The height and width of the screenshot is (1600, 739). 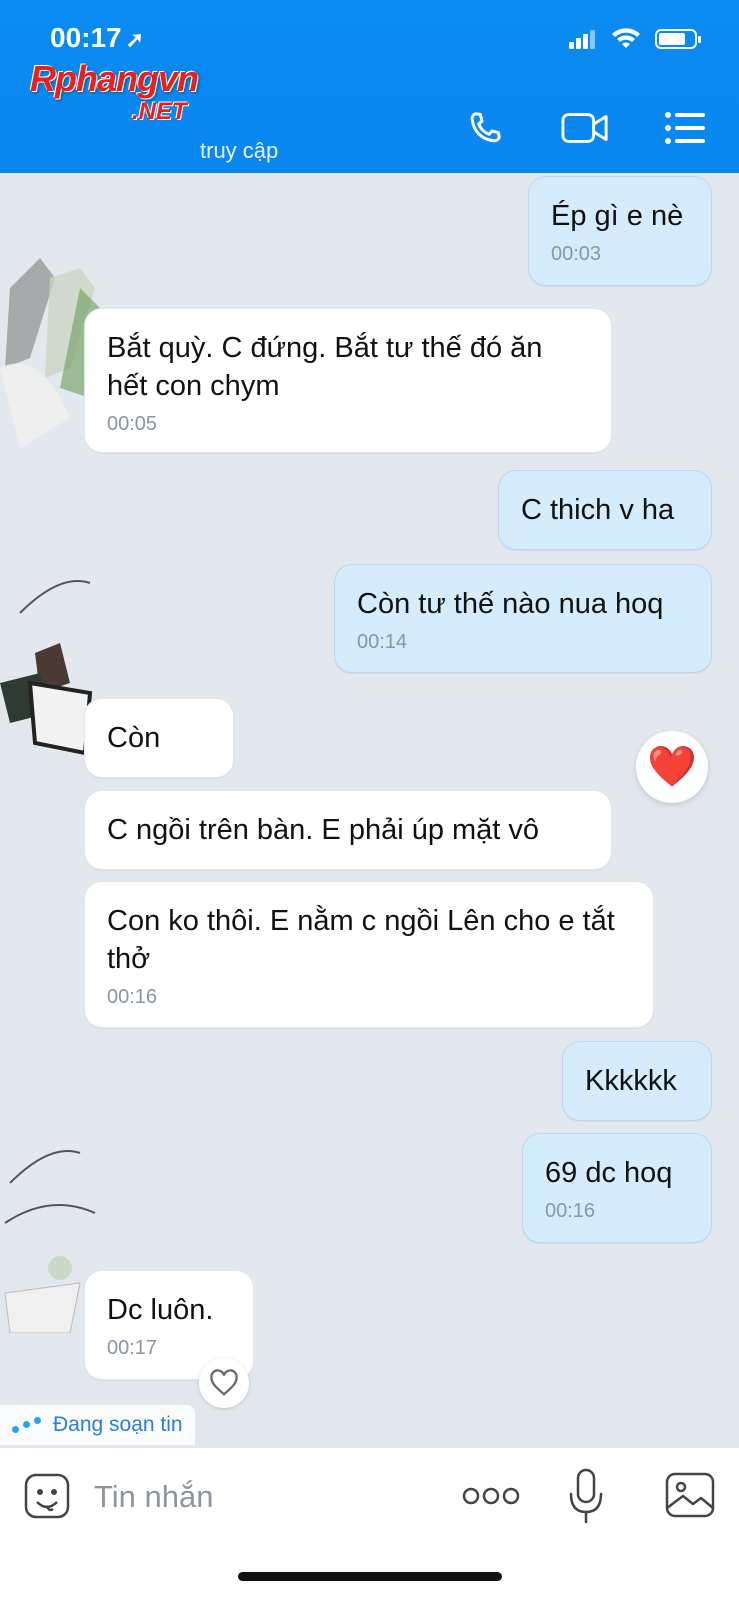 I want to click on heart-outline-icon, so click(x=224, y=1382).